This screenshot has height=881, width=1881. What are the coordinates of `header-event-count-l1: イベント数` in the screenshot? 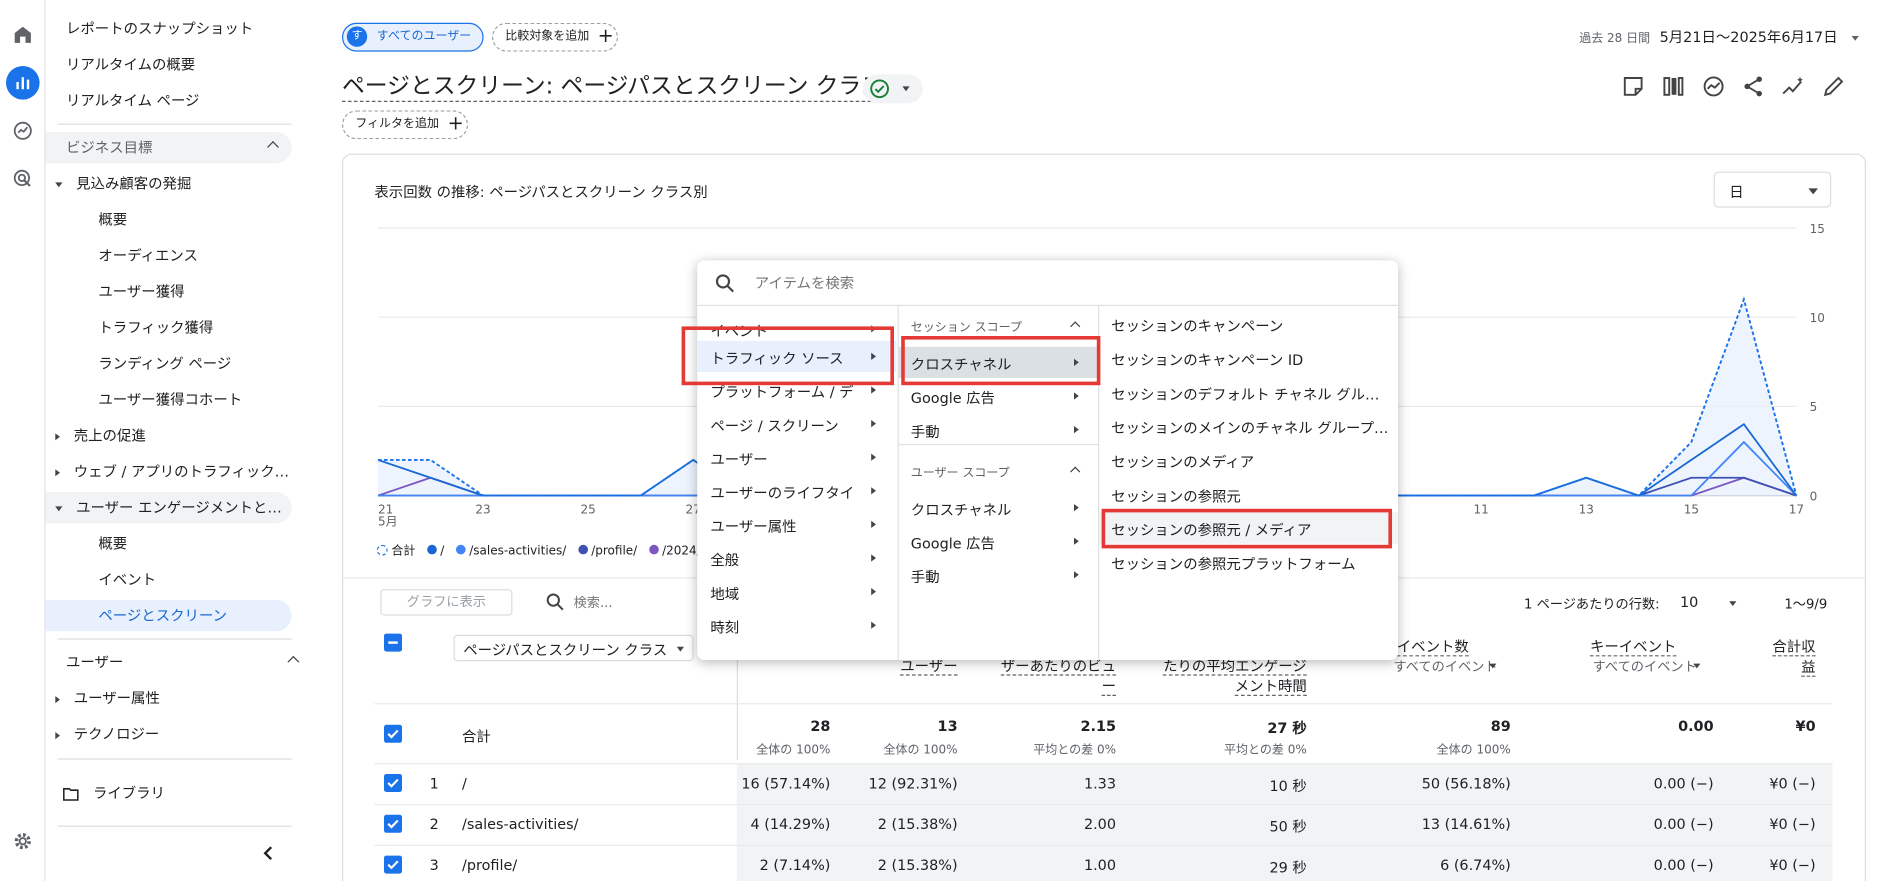 It's located at (1432, 647).